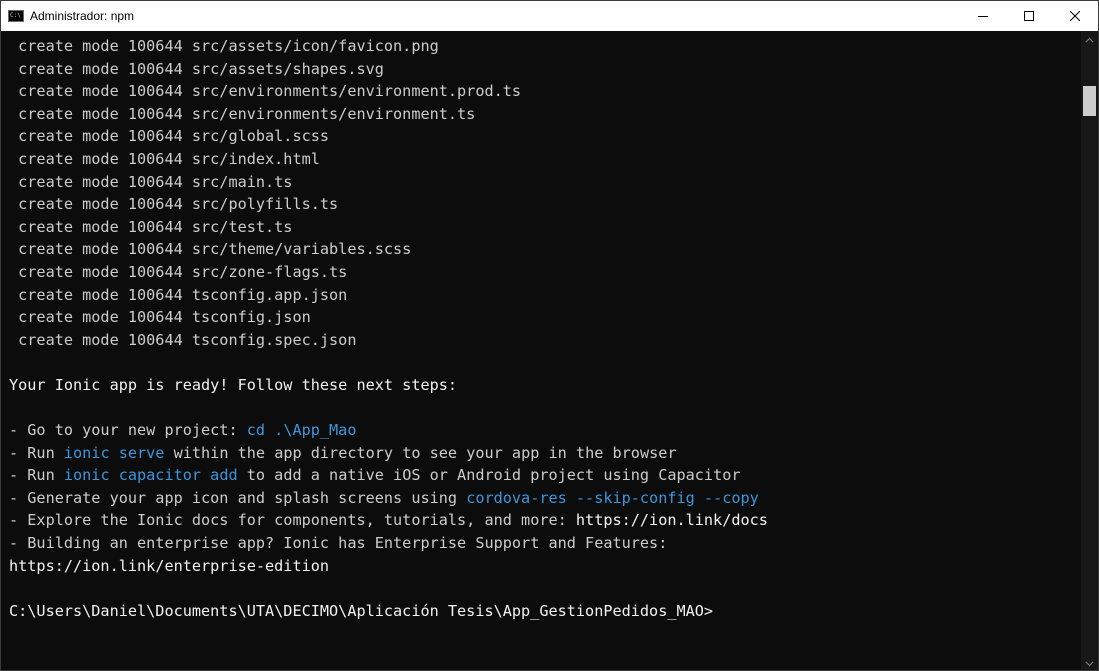  I want to click on scroll-down-arrow-icon, so click(1089, 663).